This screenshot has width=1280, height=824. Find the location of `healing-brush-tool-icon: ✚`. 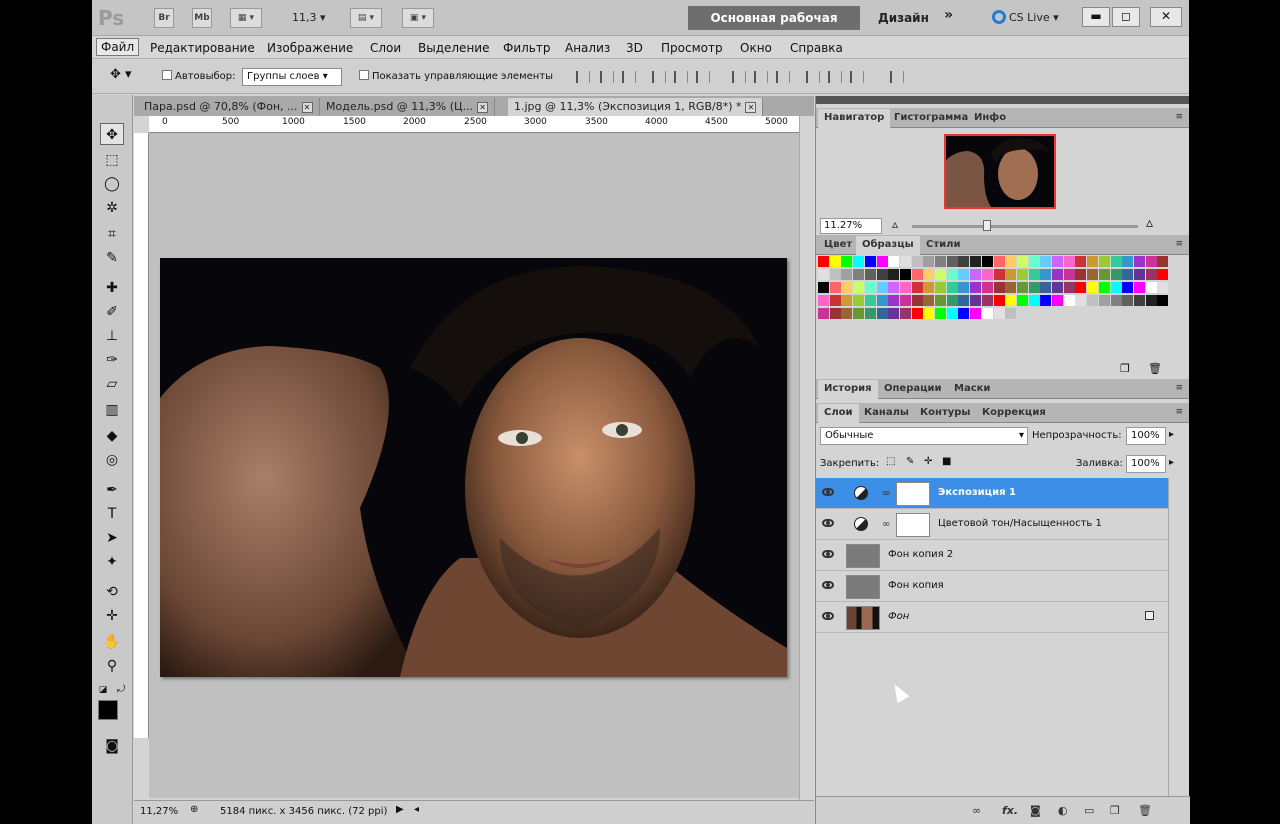

healing-brush-tool-icon: ✚ is located at coordinates (112, 288).